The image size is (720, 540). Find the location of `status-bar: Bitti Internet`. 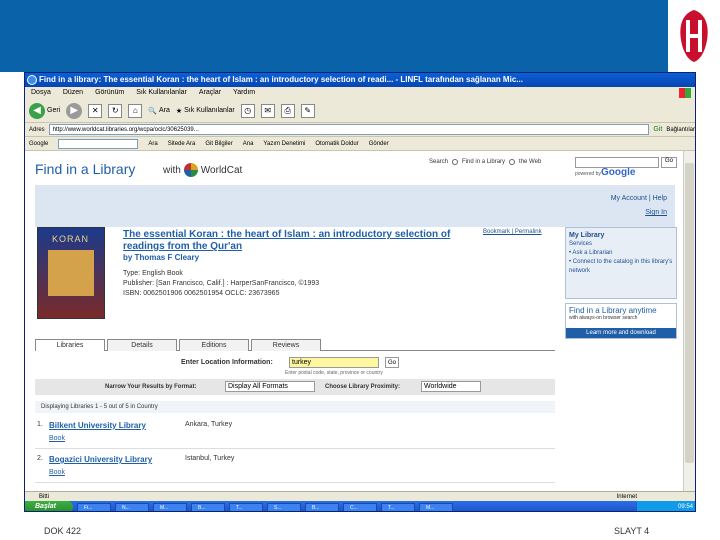

status-bar: Bitti Internet is located at coordinates (360, 496).